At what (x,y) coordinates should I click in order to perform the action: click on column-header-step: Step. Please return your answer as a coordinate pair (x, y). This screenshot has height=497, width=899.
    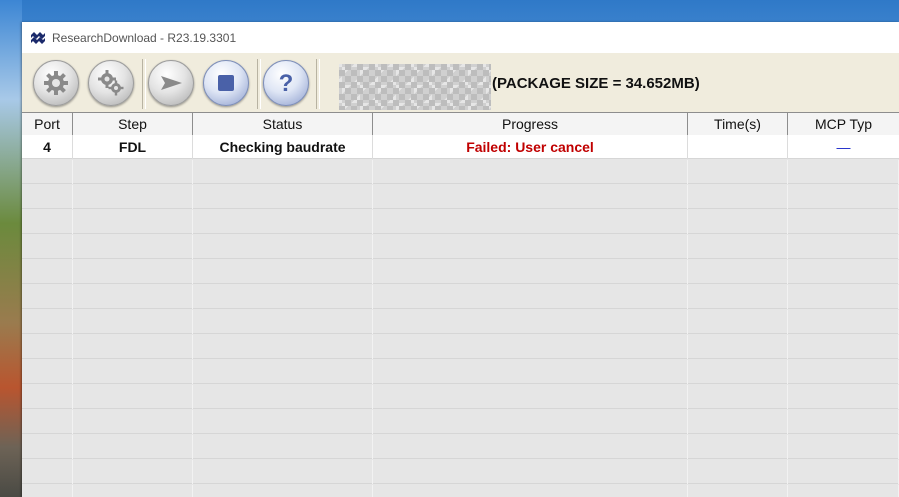
    Looking at the image, I should click on (133, 124).